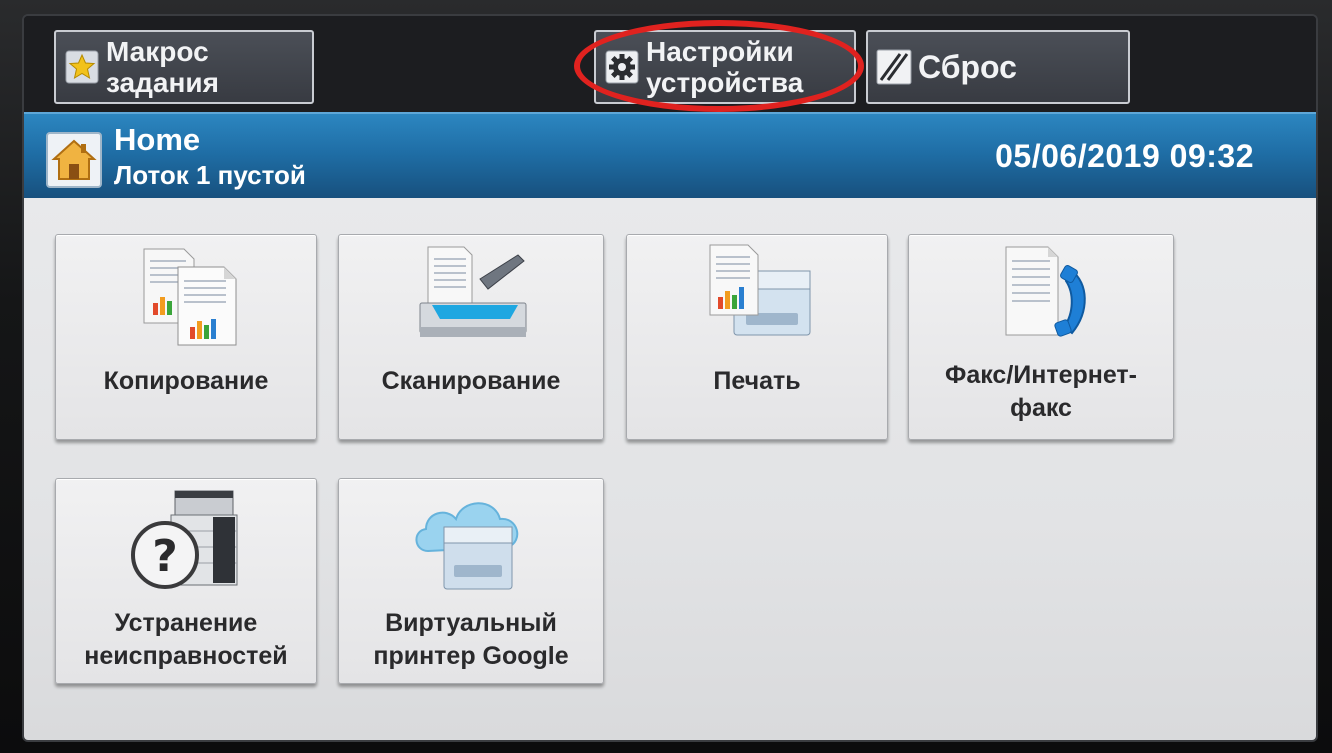 The image size is (1332, 753). I want to click on troubleshooting-label: Устранение неисправностей, so click(186, 639).